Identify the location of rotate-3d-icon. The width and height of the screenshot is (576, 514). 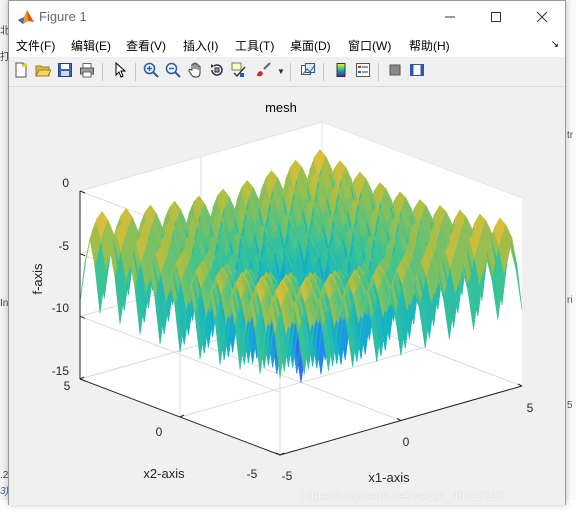
(217, 72).